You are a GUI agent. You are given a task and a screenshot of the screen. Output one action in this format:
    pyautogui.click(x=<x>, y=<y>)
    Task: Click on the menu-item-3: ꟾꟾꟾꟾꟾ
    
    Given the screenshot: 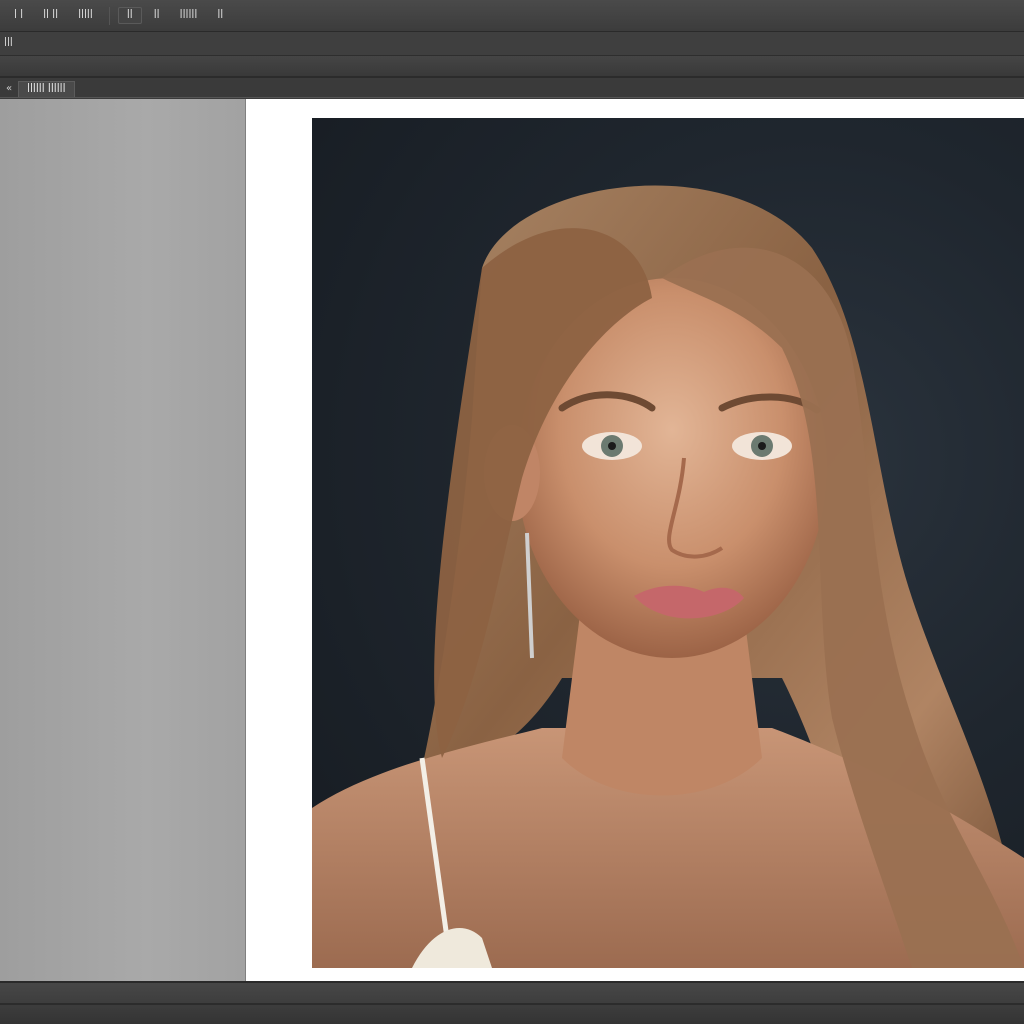 What is the action you would take?
    pyautogui.click(x=85, y=15)
    